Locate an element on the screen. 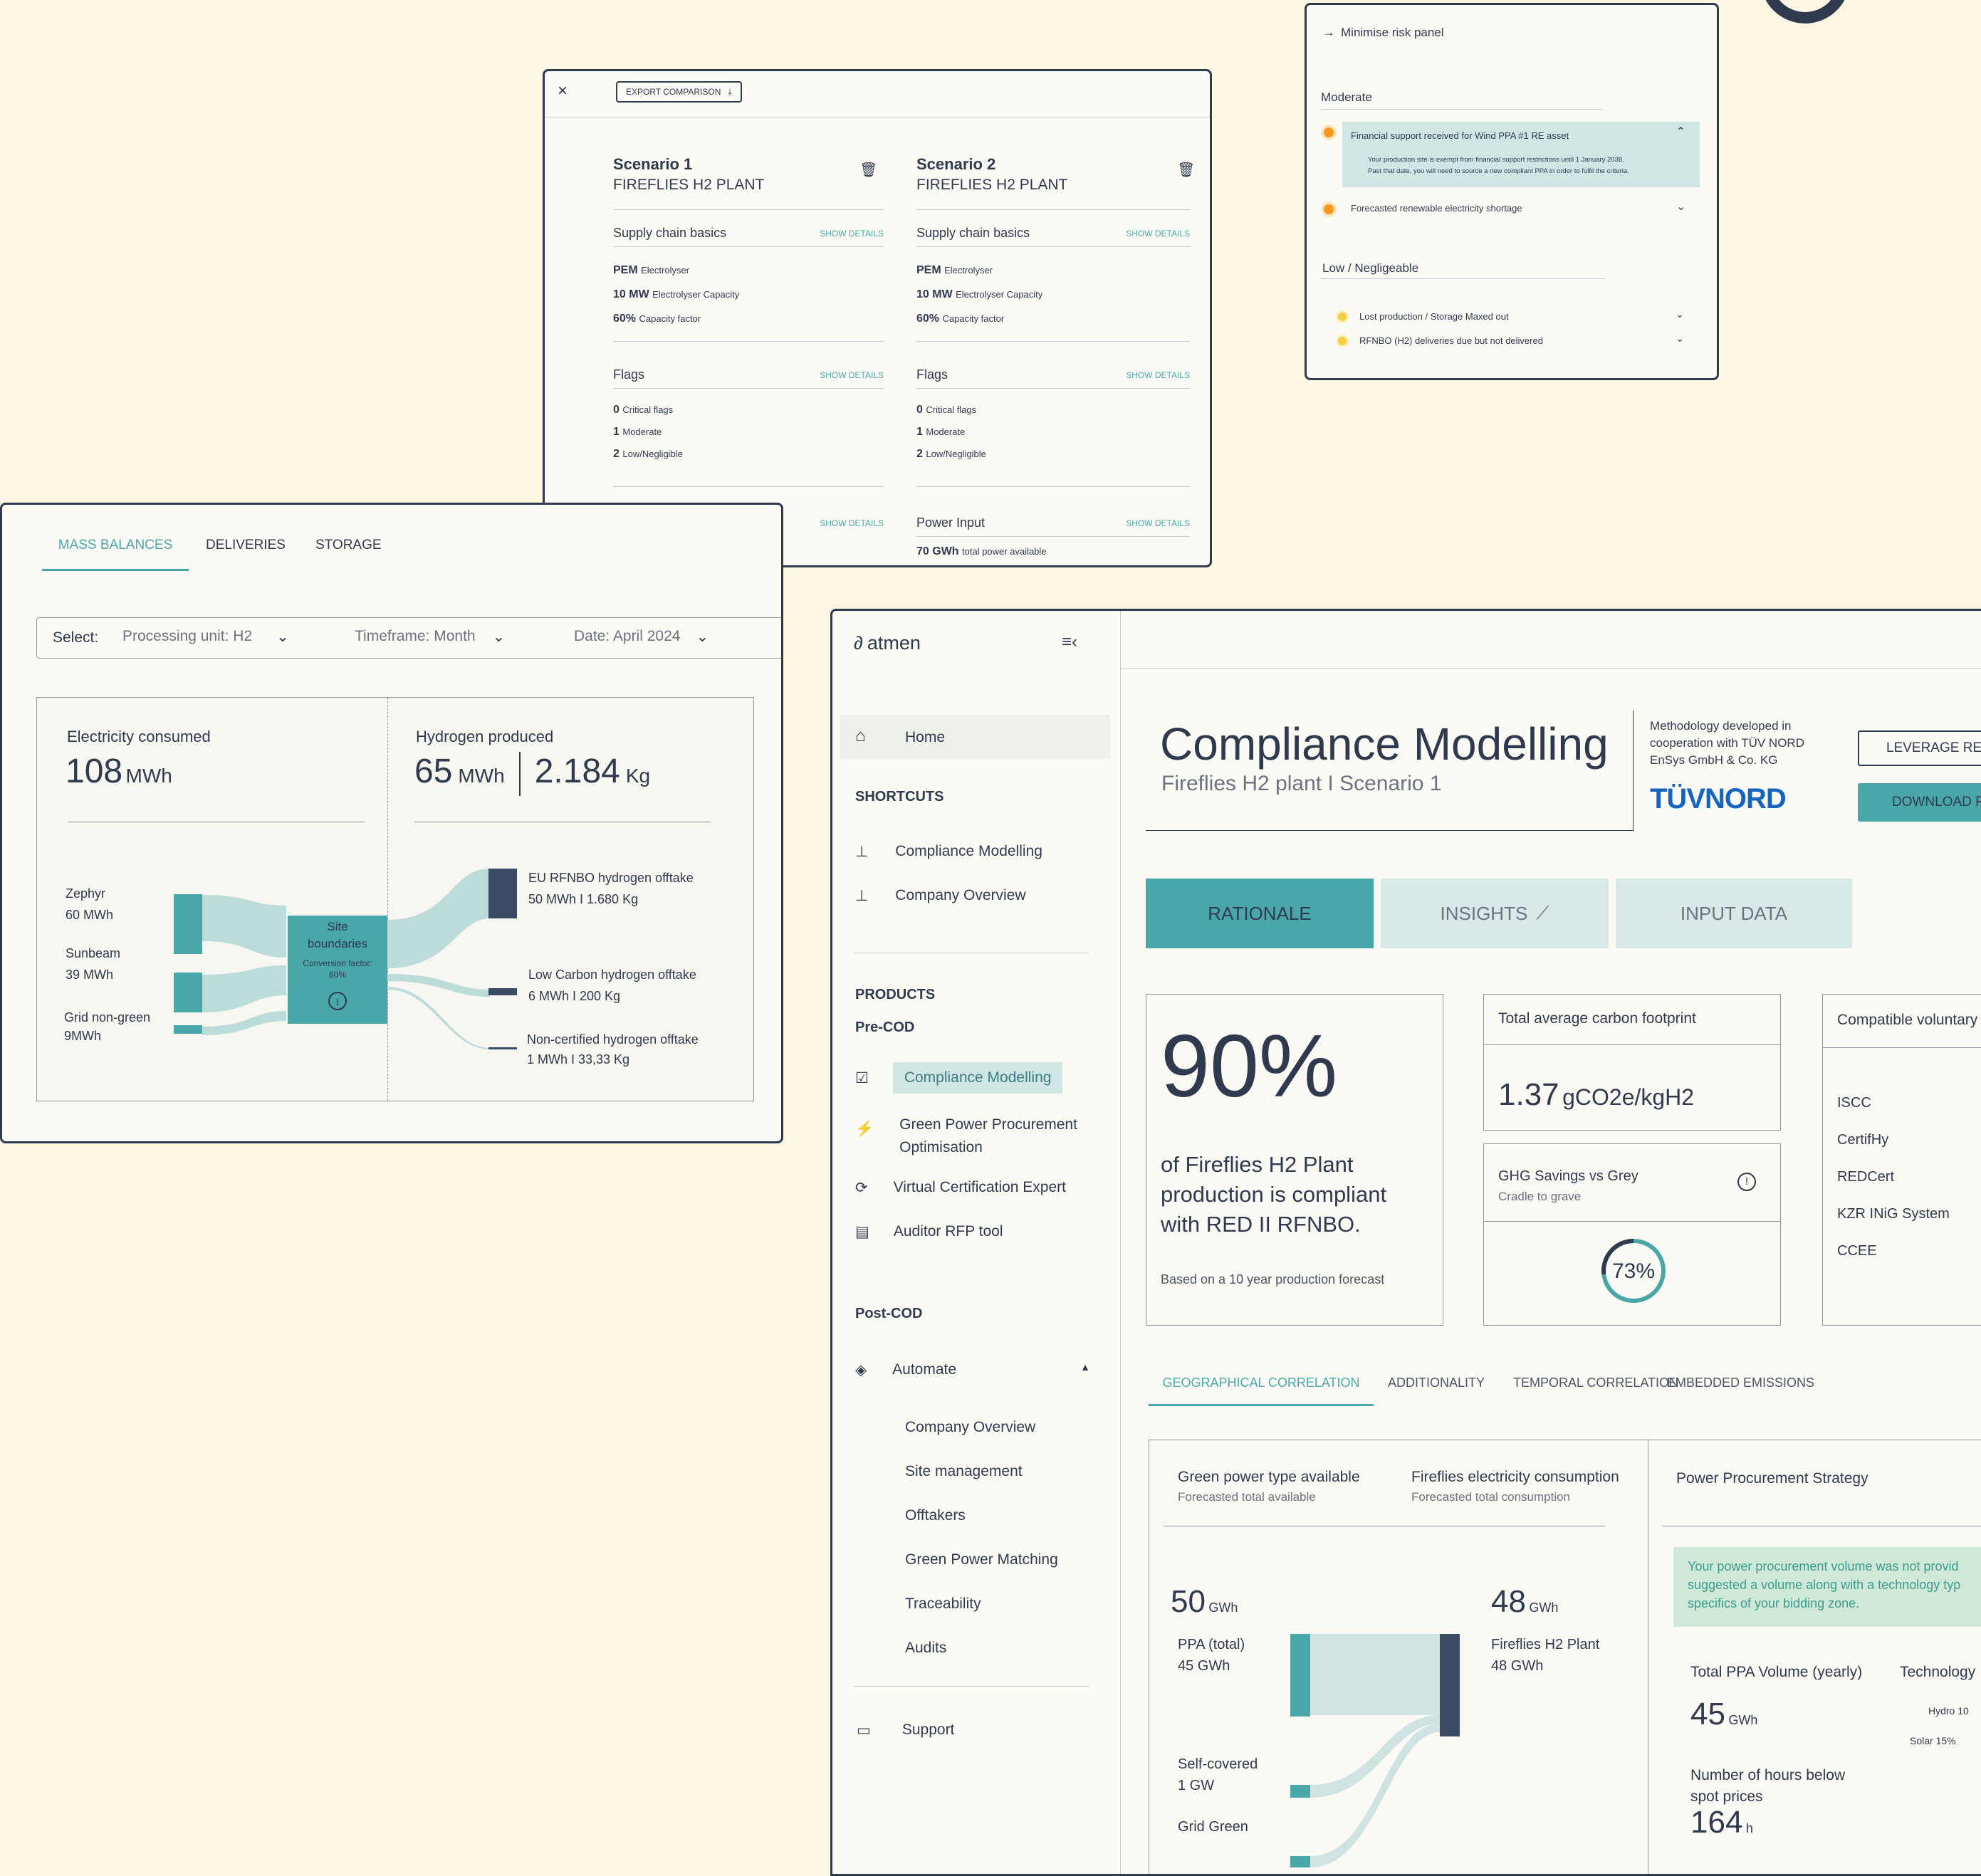  subtab-geographical-correlation: GEOGRAPHICAL CORRELATION is located at coordinates (1261, 1390).